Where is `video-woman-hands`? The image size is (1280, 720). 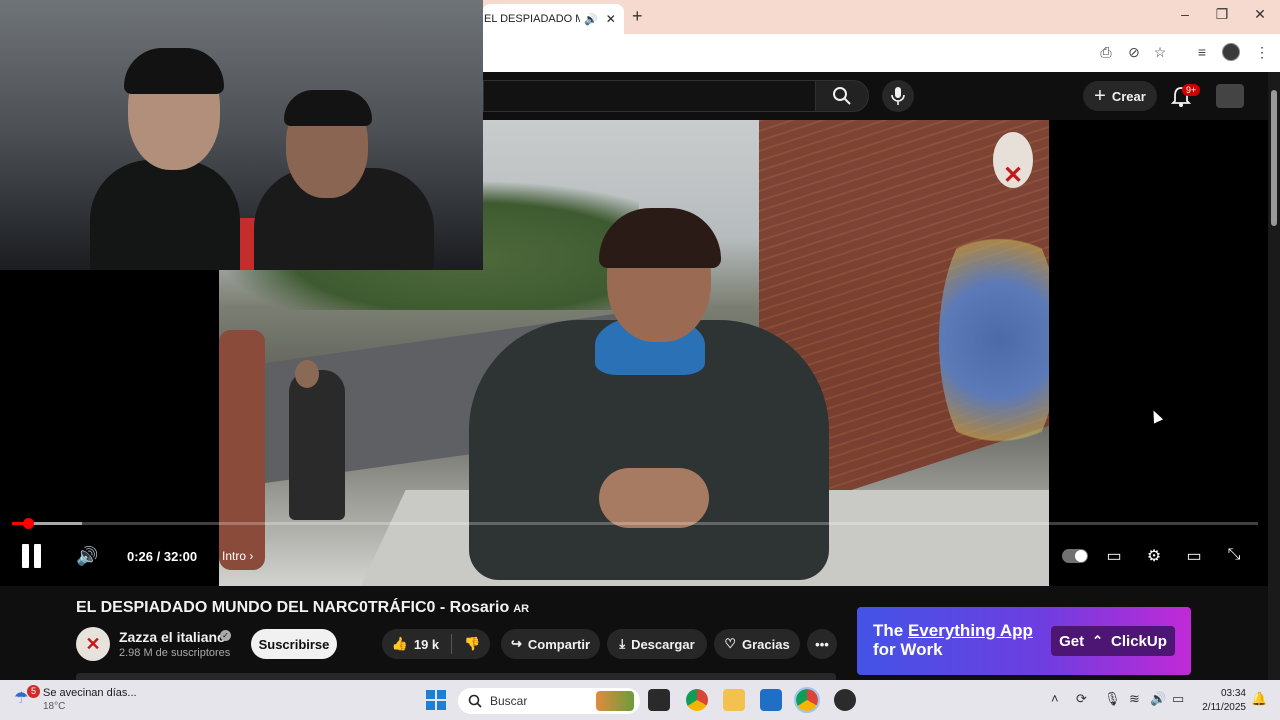 video-woman-hands is located at coordinates (654, 498).